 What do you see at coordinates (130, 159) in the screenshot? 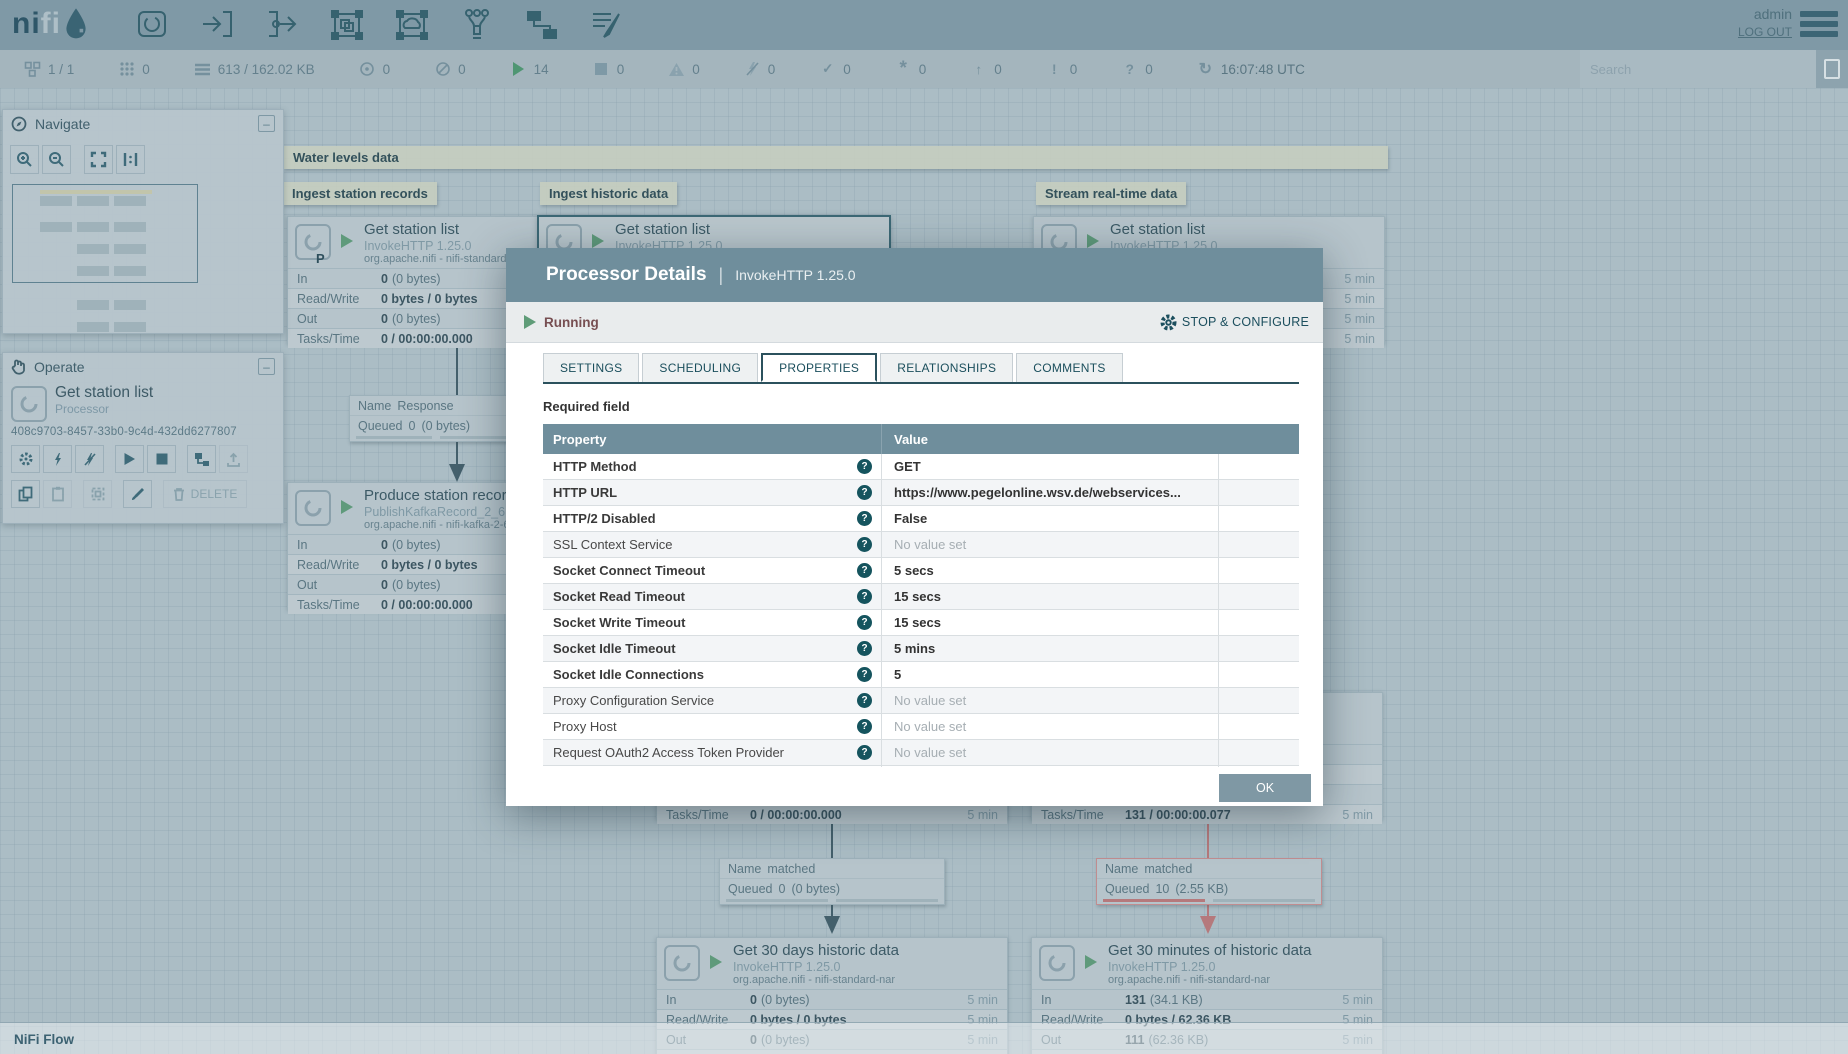
I see `zoom-actual-button` at bounding box center [130, 159].